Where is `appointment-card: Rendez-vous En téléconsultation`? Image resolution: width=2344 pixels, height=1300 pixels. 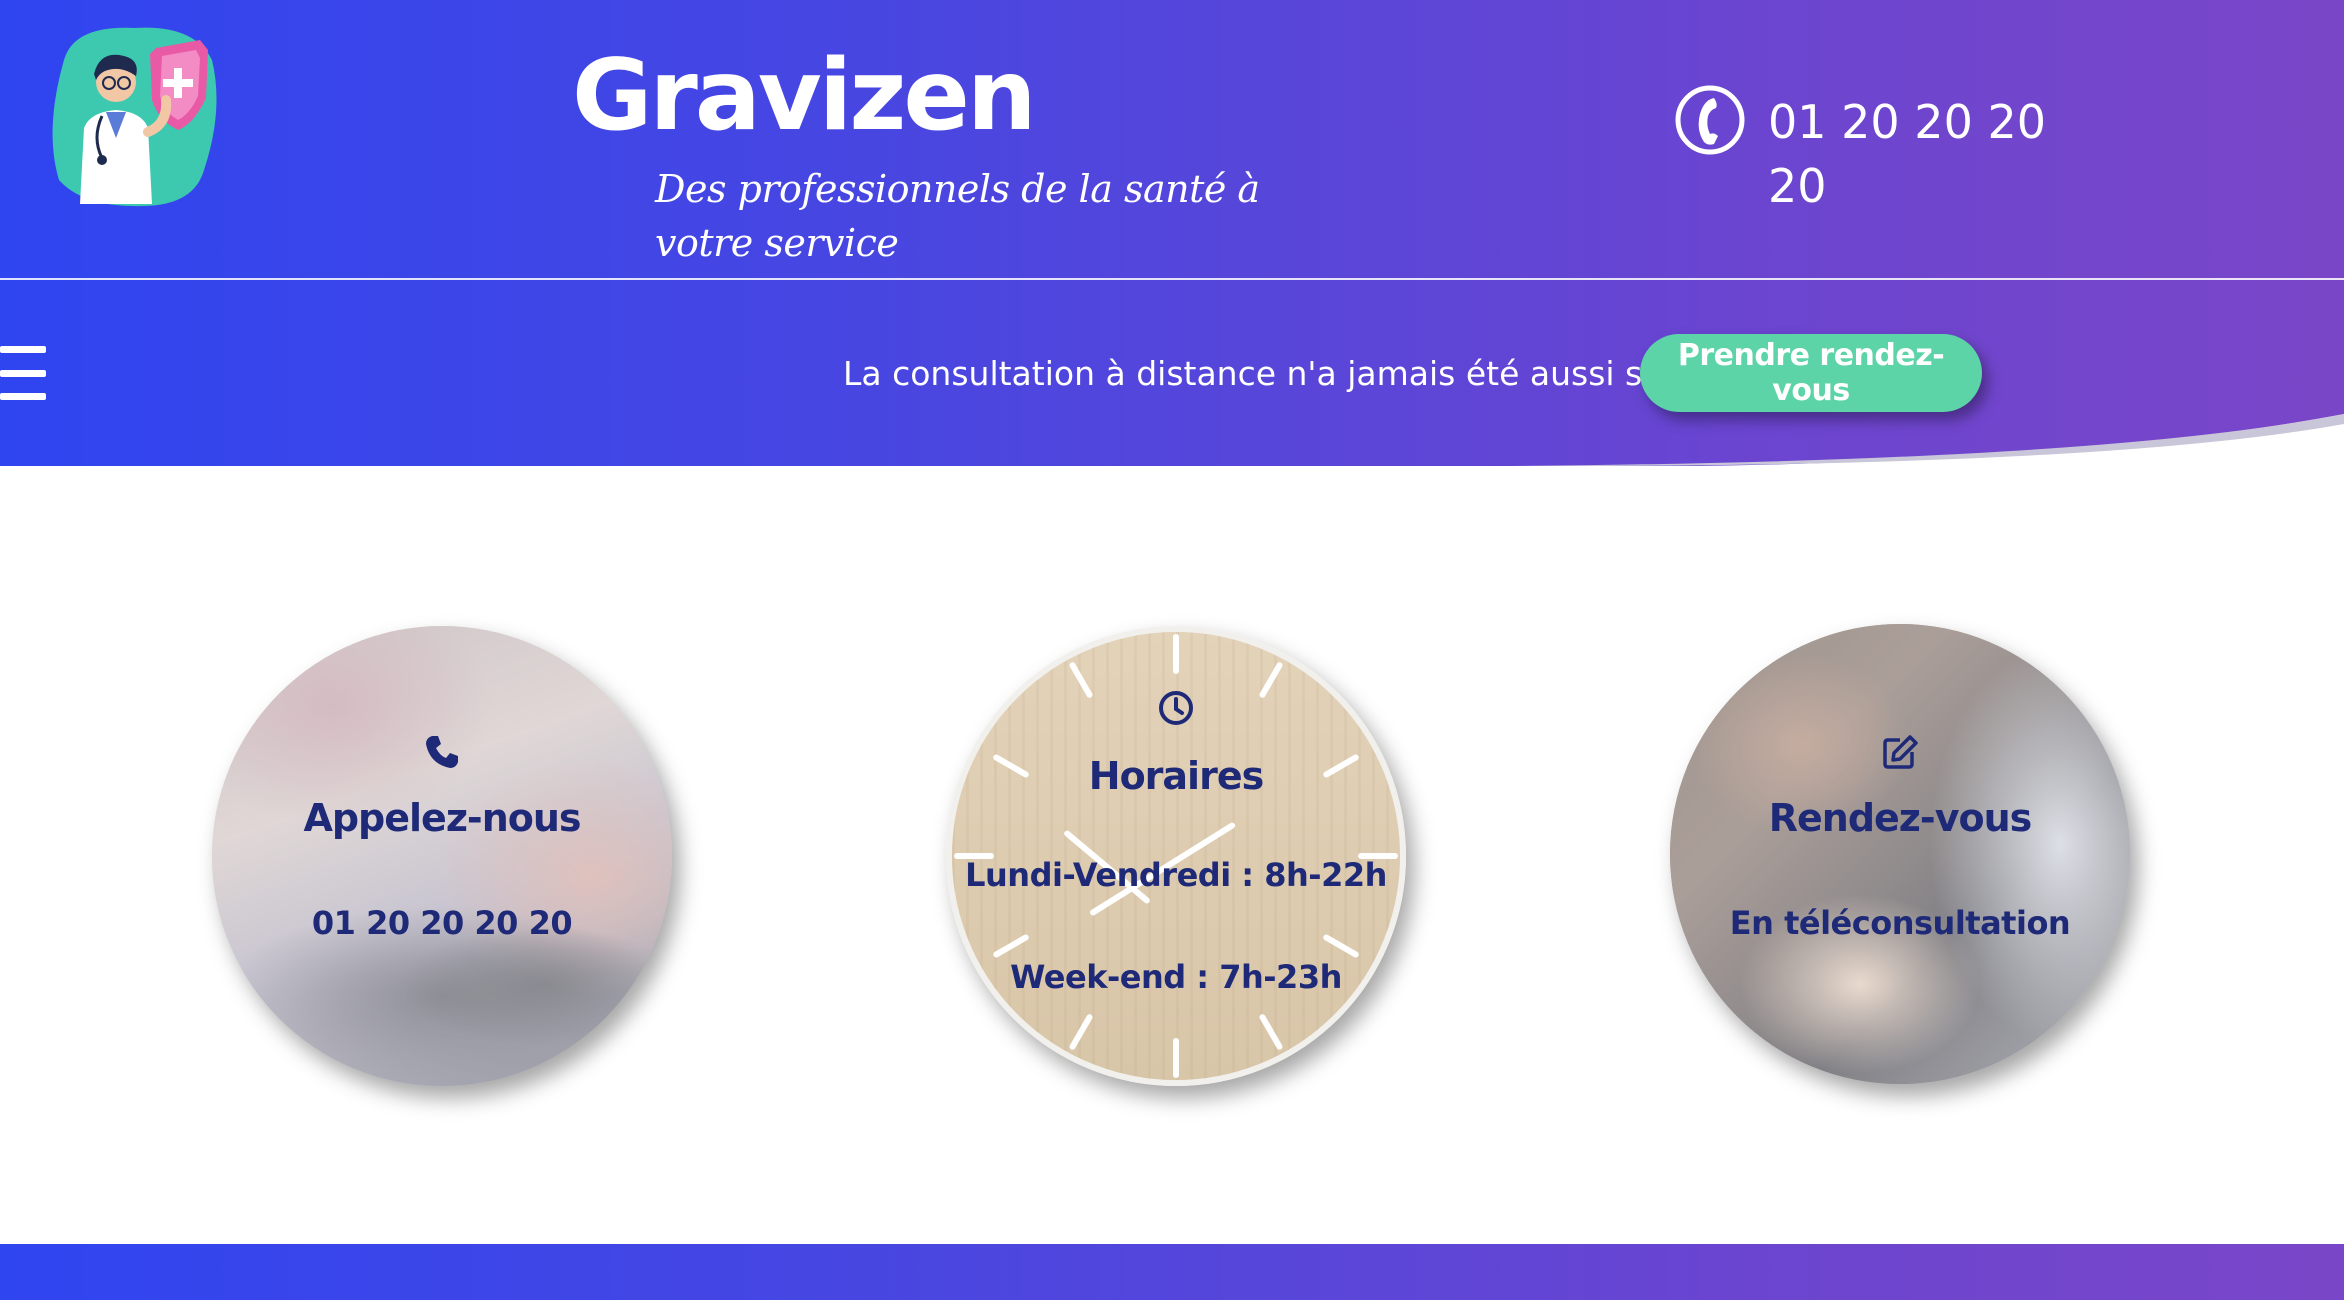
appointment-card: Rendez-vous En téléconsultation is located at coordinates (1900, 854).